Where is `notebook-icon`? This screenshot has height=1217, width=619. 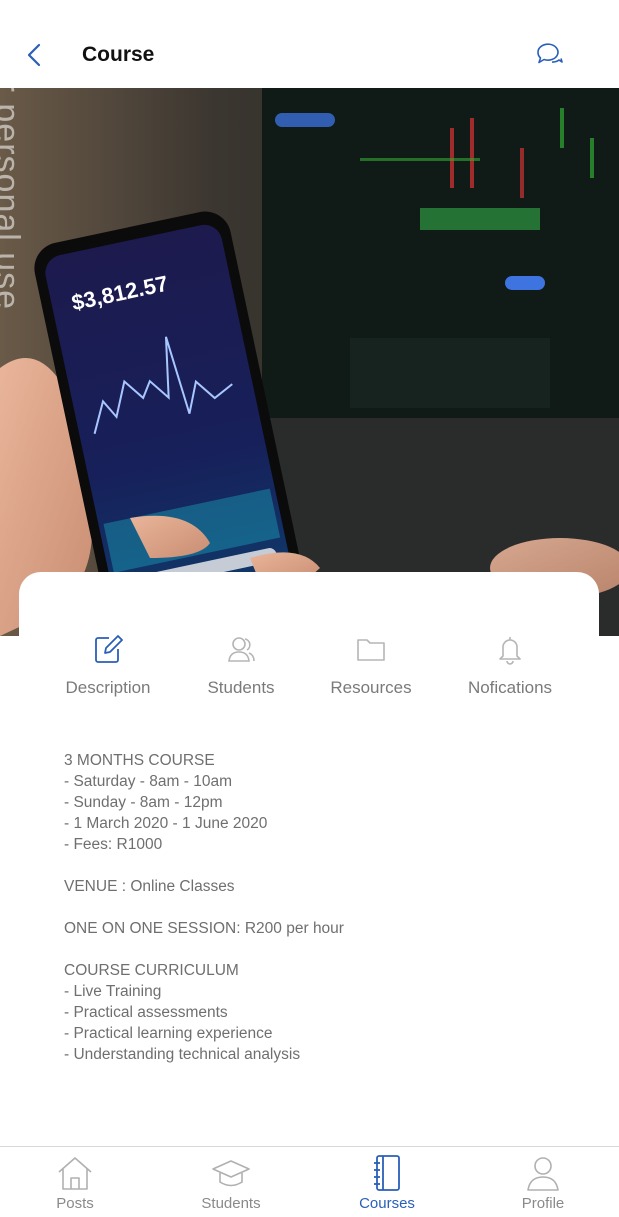 notebook-icon is located at coordinates (387, 1173).